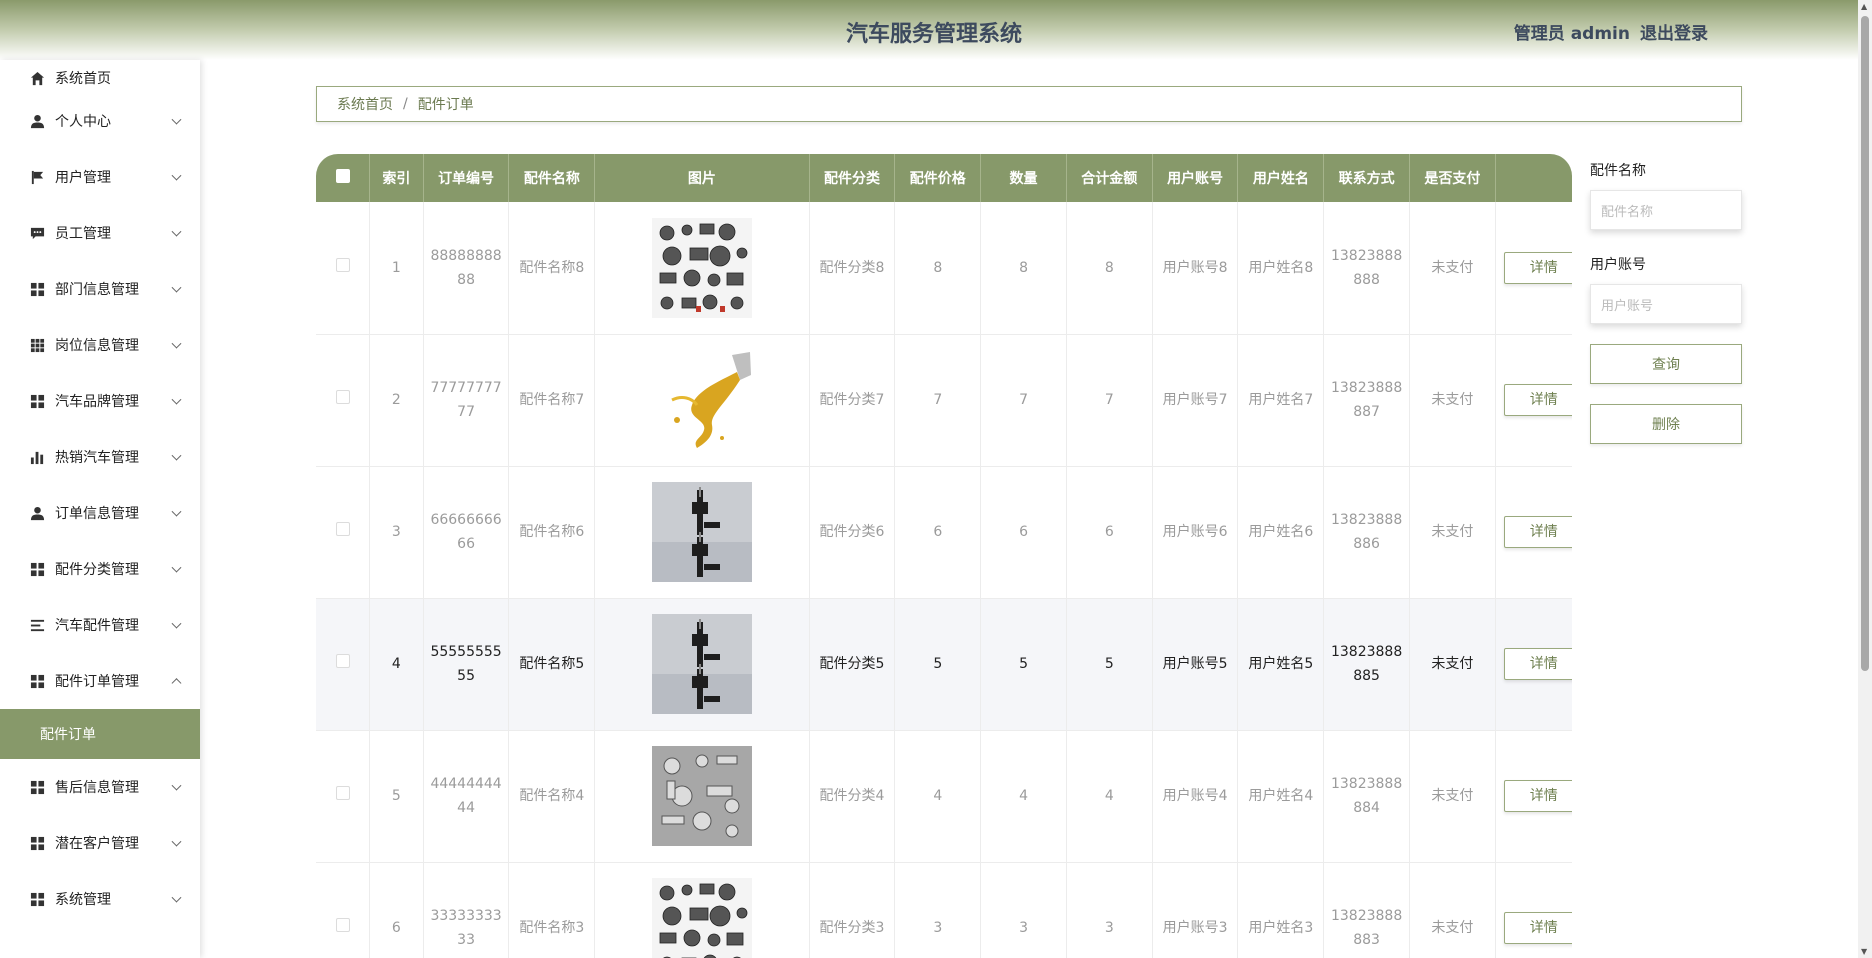  What do you see at coordinates (1666, 424) in the screenshot?
I see `delete-button: 删除` at bounding box center [1666, 424].